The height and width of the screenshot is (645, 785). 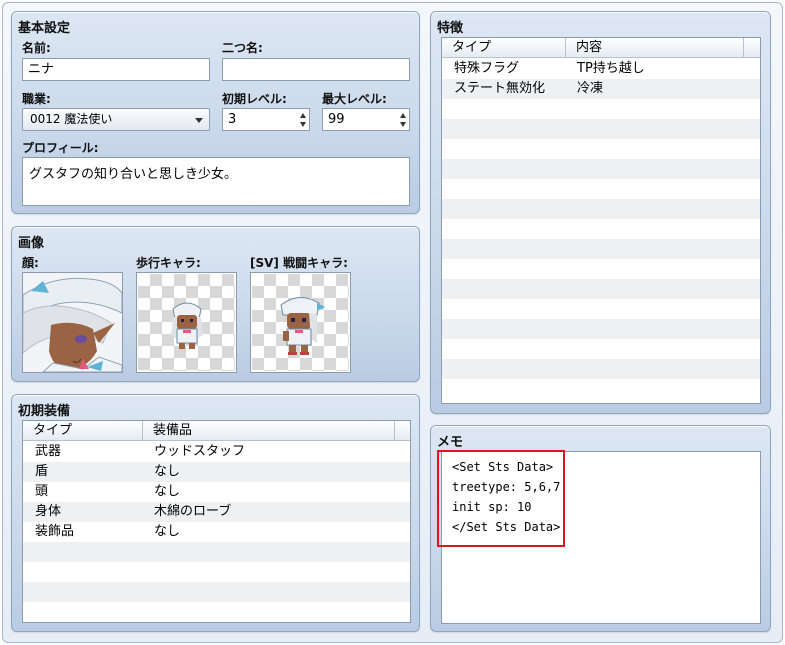 What do you see at coordinates (36, 99) in the screenshot?
I see `class-label: 職業:` at bounding box center [36, 99].